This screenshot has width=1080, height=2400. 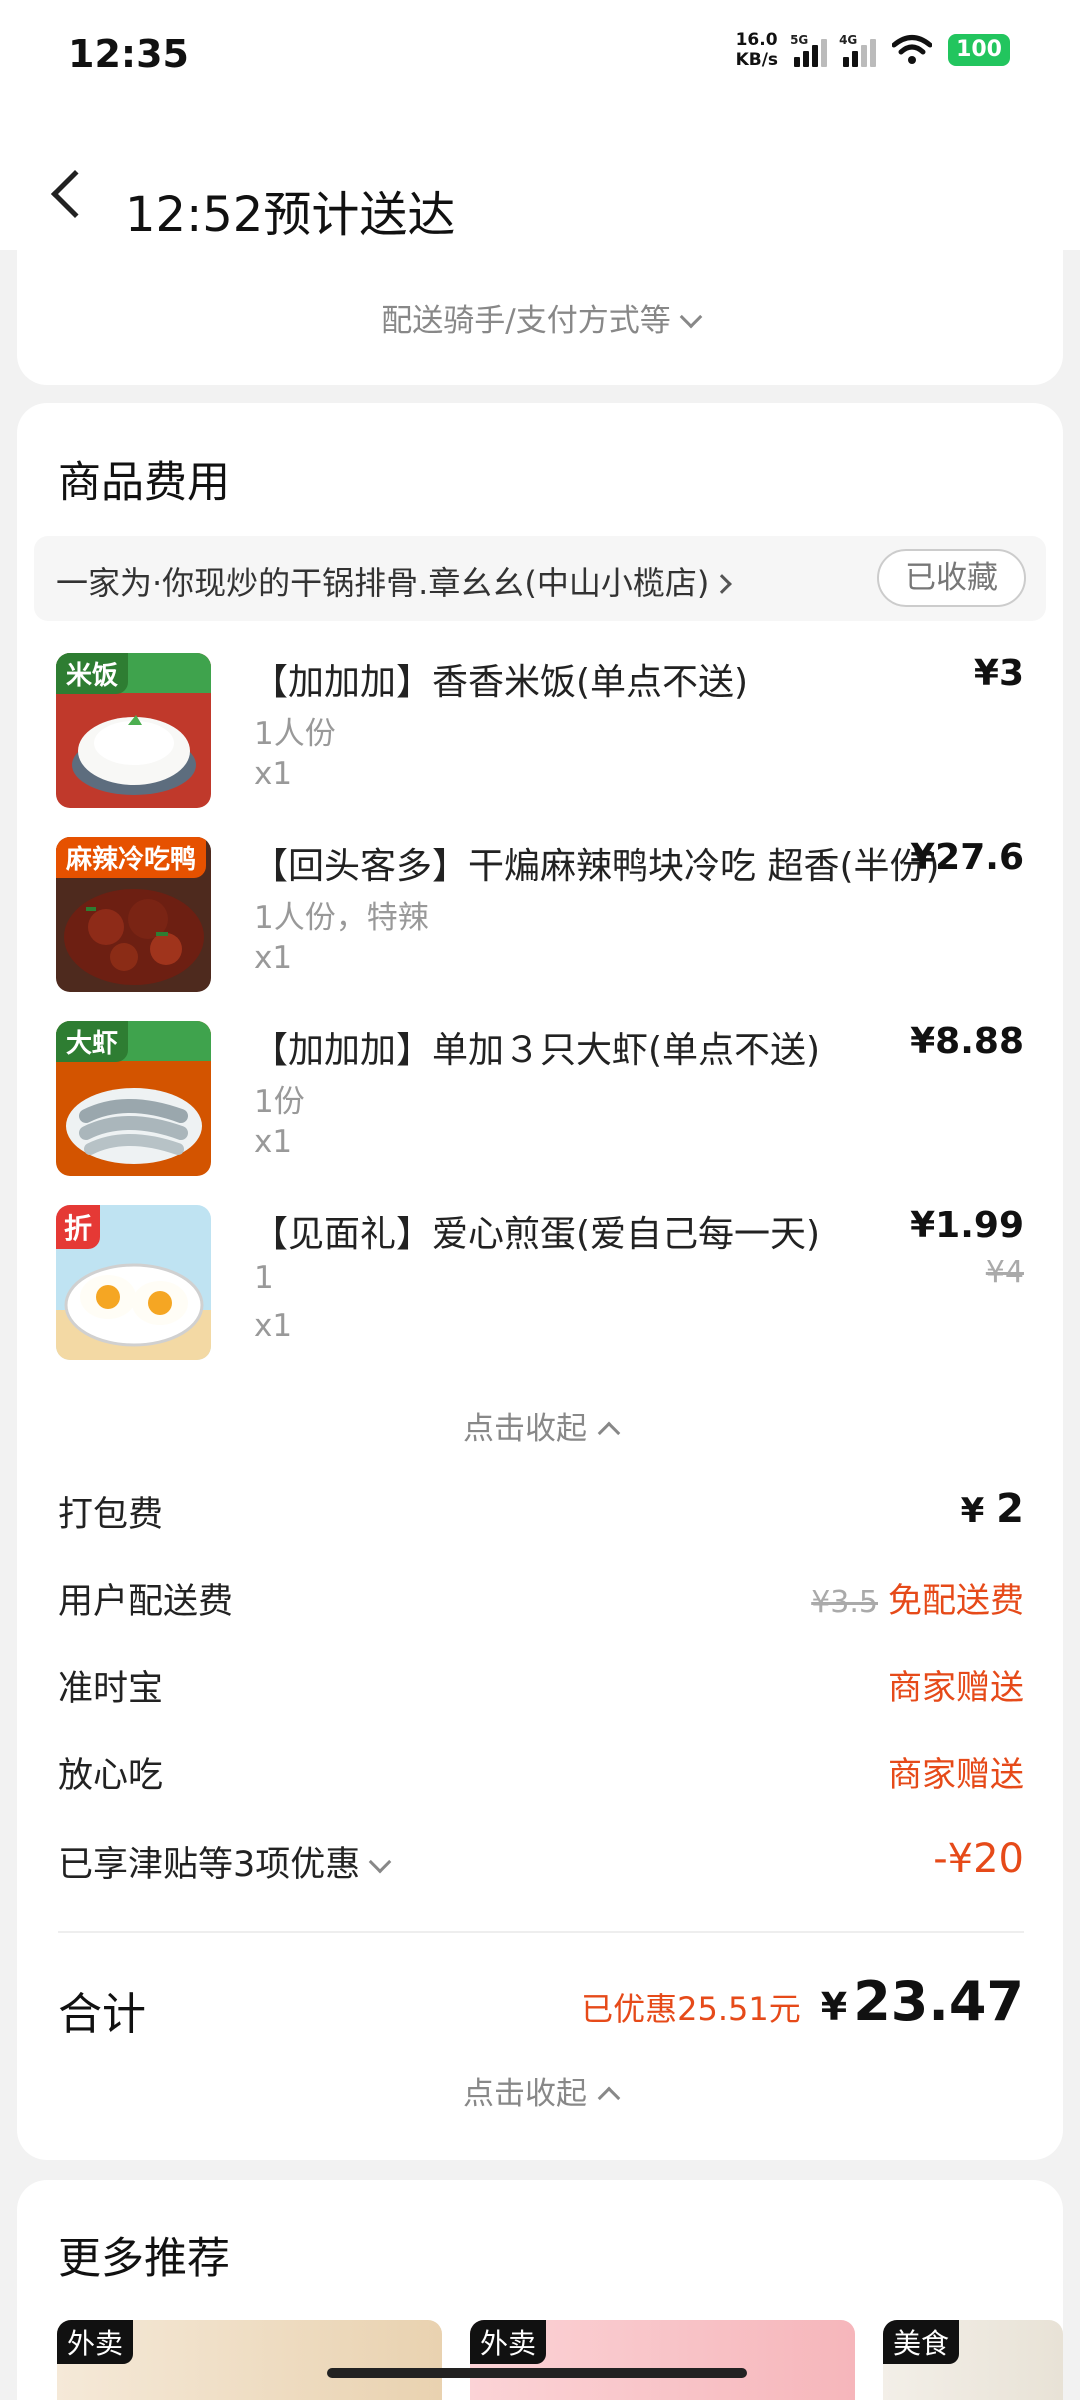 What do you see at coordinates (540, 182) in the screenshot?
I see `page-header: 12:52预计送达` at bounding box center [540, 182].